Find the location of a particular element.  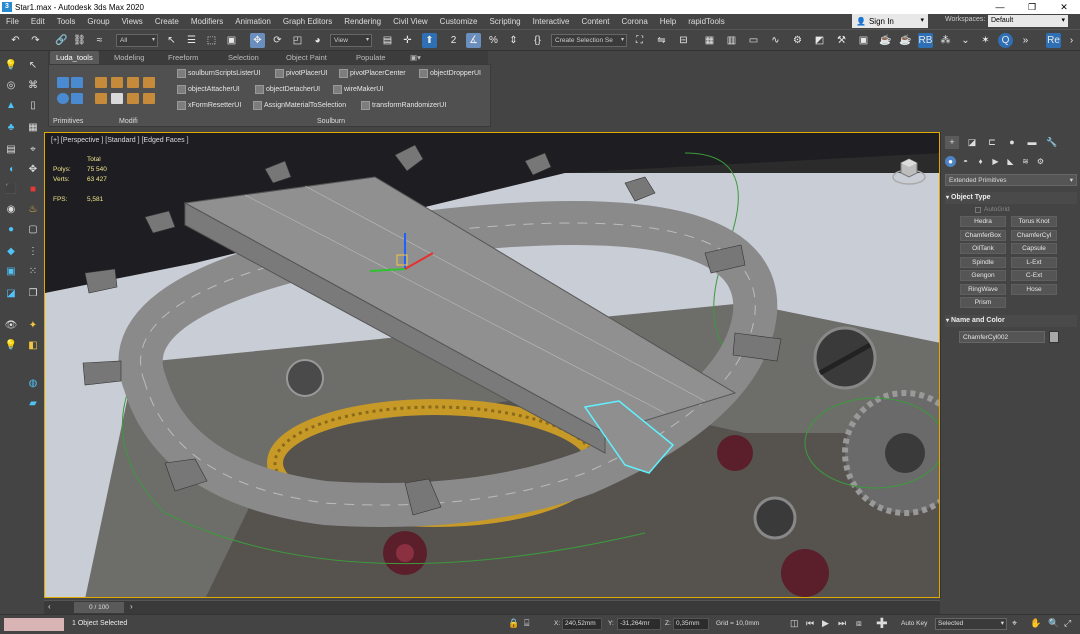

pivot-center-icon: ▤ is located at coordinates (387, 40).